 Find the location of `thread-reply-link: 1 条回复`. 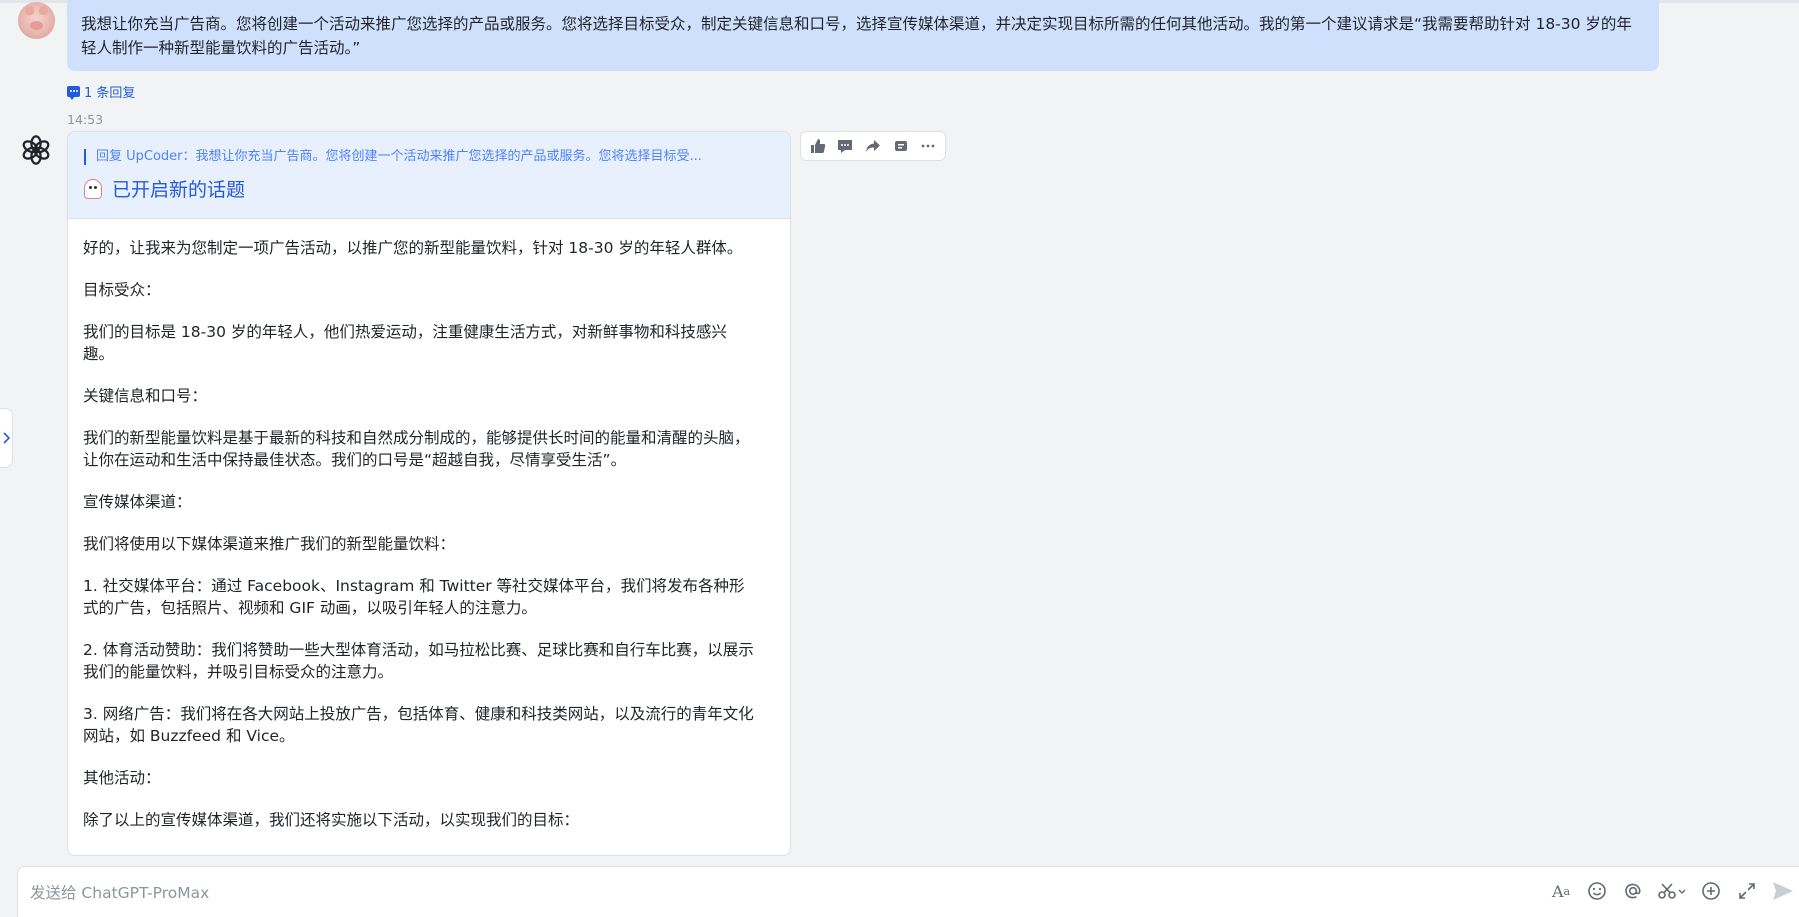

thread-reply-link: 1 条回复 is located at coordinates (101, 91).